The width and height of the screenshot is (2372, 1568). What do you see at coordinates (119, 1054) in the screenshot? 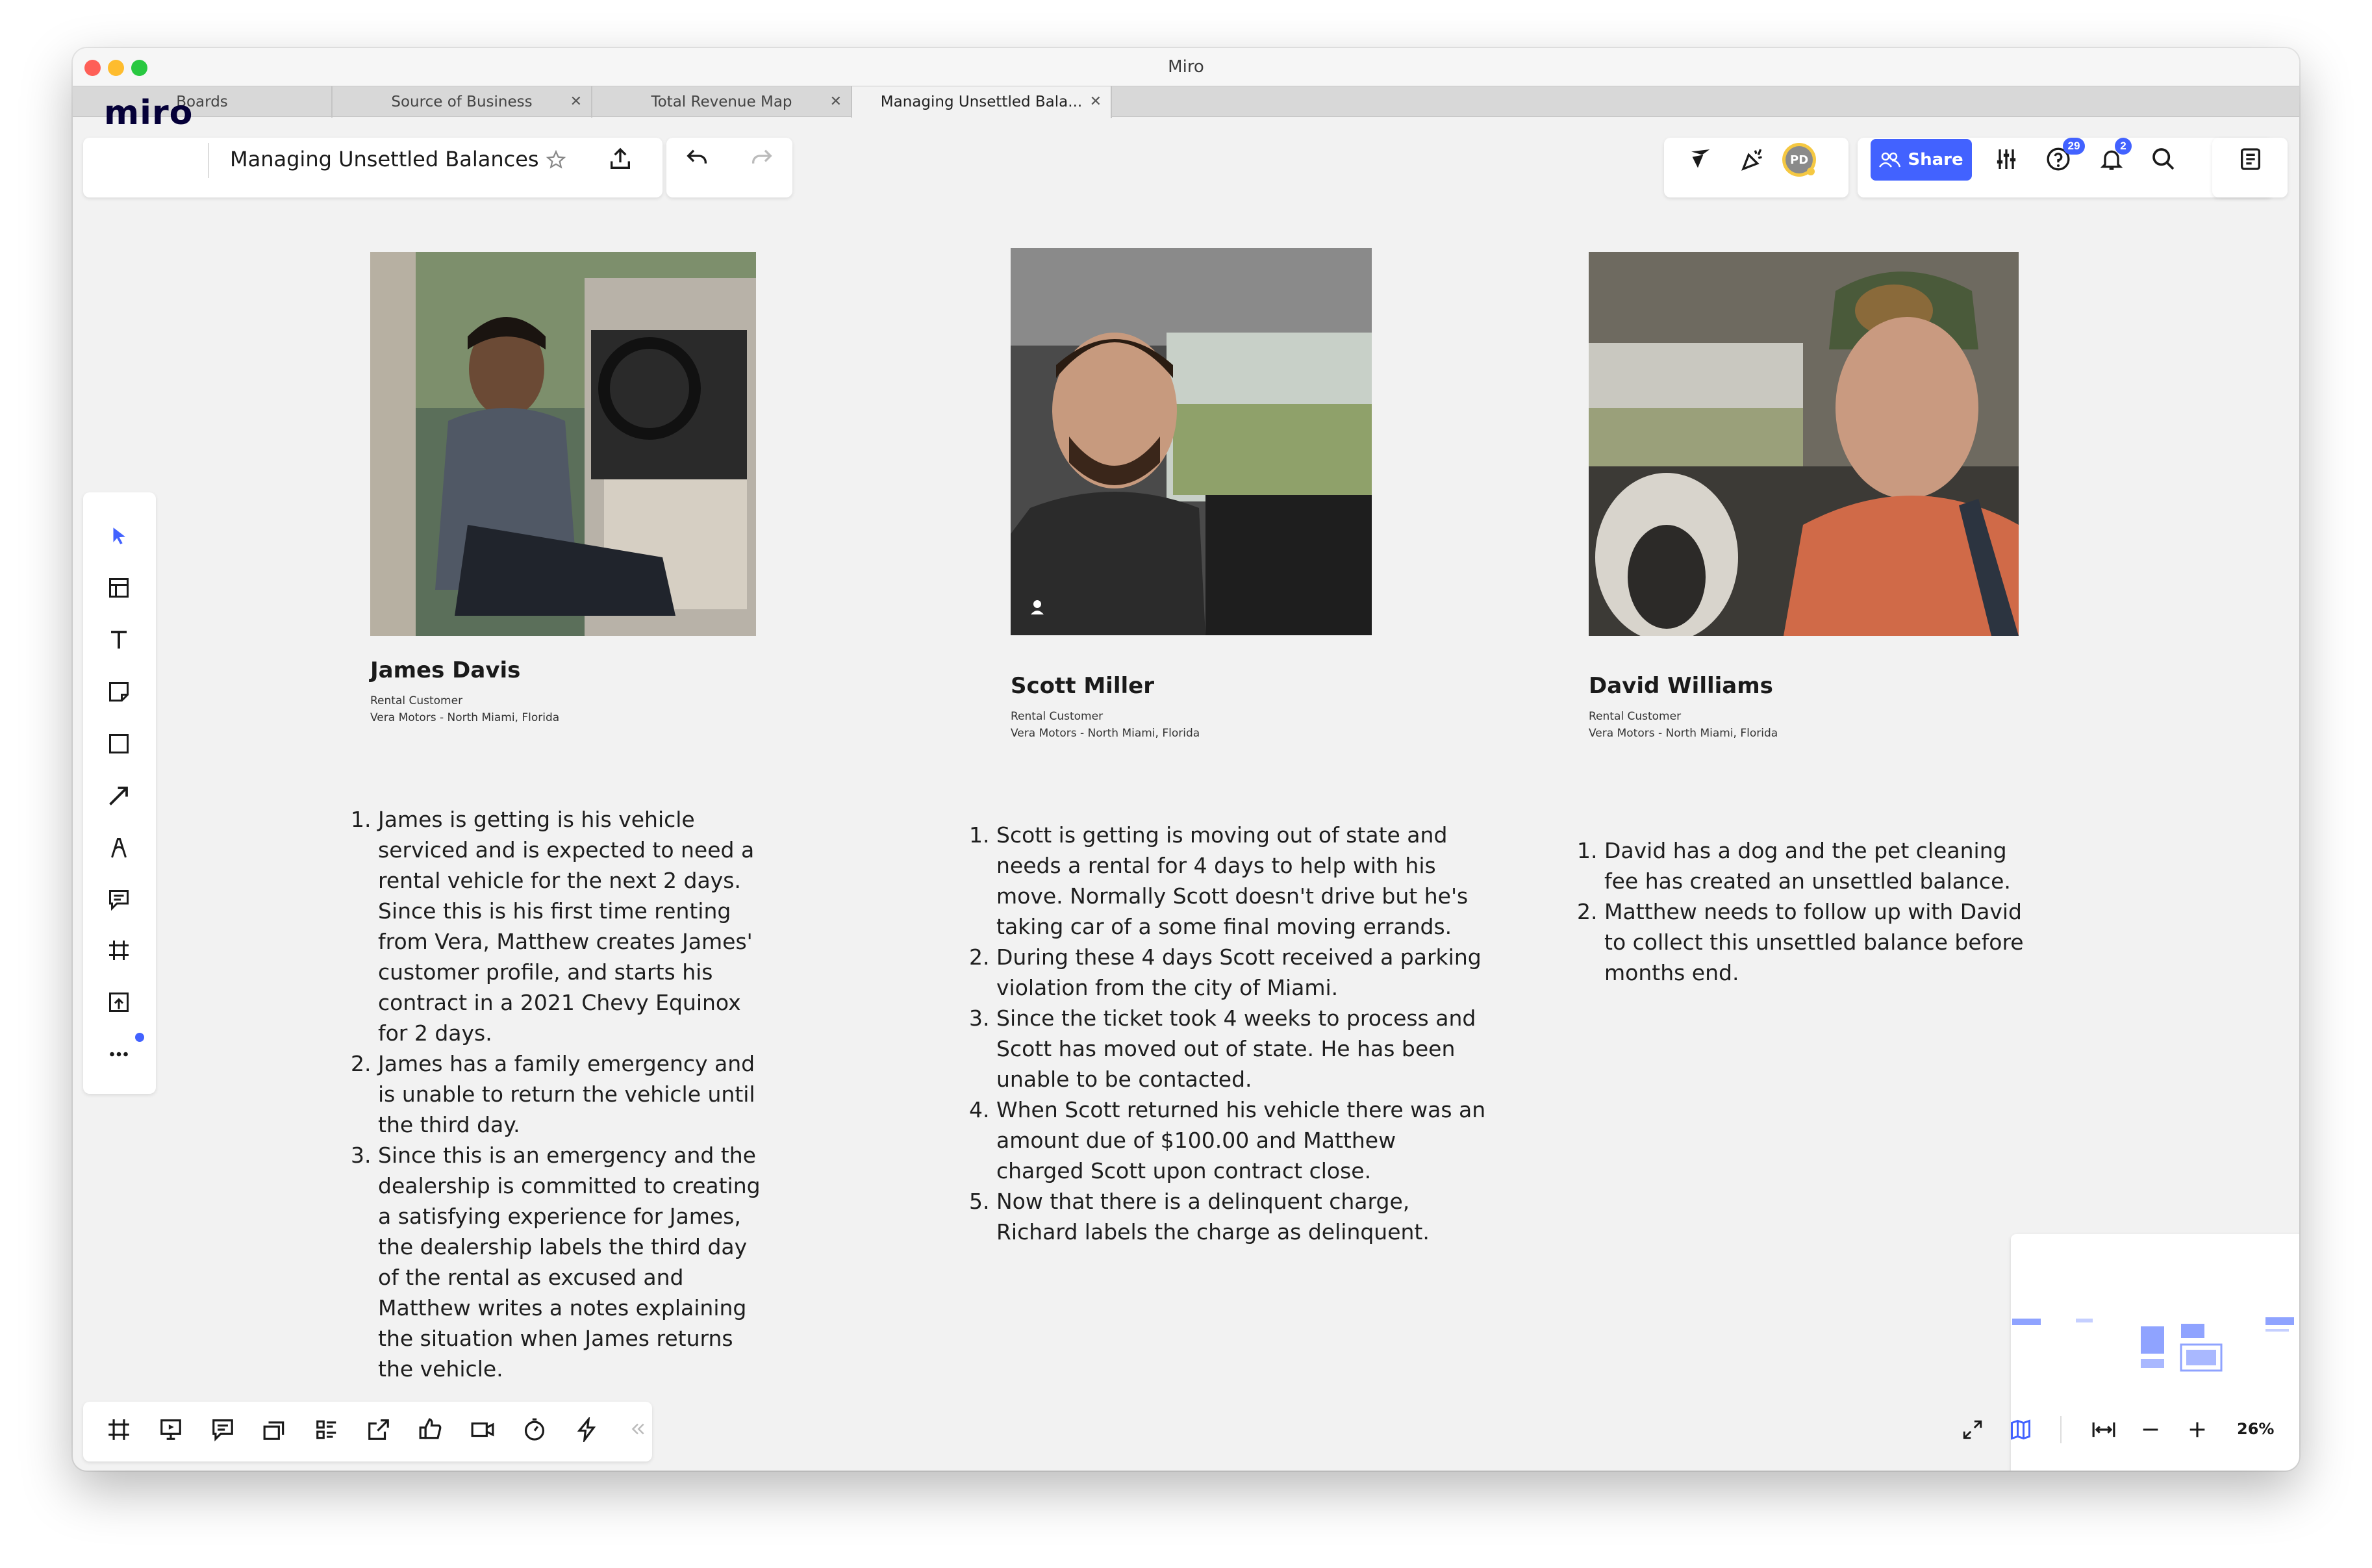
I see `more-icon` at bounding box center [119, 1054].